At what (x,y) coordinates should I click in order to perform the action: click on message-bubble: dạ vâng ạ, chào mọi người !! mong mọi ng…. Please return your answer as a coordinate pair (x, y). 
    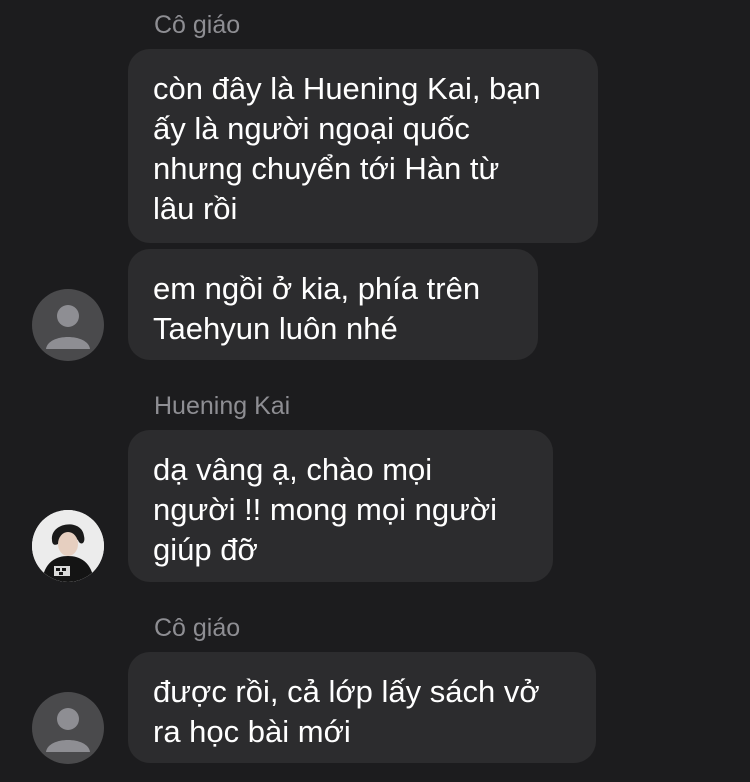
    Looking at the image, I should click on (340, 506).